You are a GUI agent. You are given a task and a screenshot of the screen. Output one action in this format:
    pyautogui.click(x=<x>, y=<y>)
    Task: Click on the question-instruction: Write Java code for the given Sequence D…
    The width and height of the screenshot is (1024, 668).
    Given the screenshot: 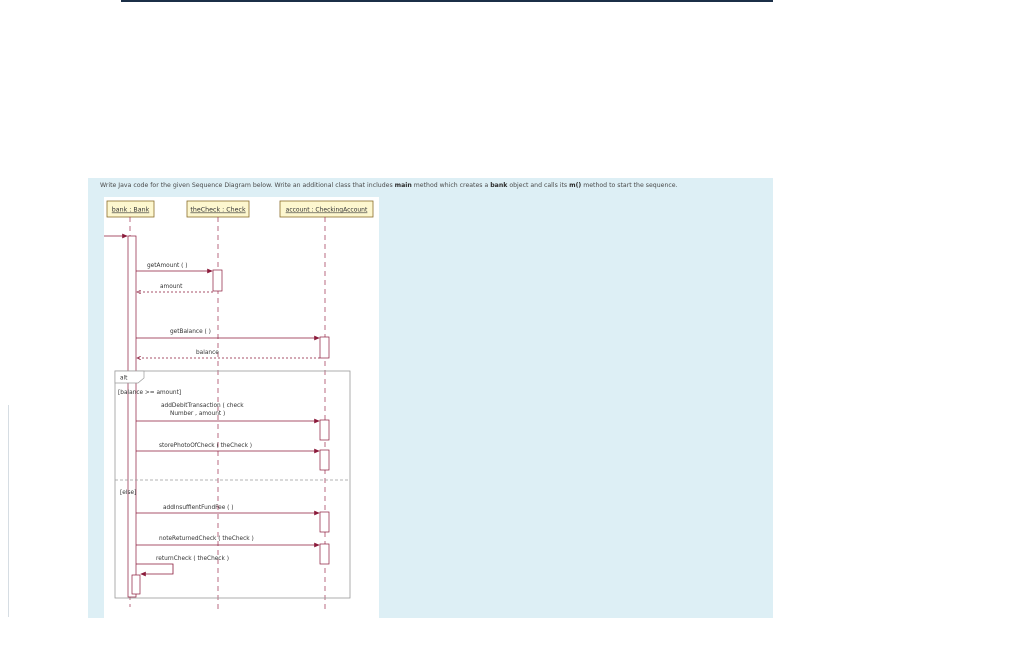 What is the action you would take?
    pyautogui.click(x=435, y=185)
    